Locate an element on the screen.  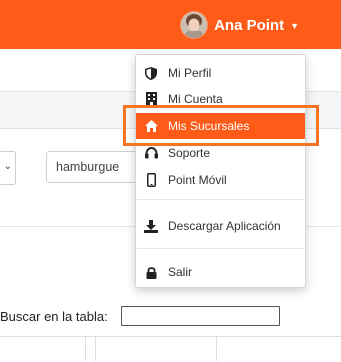
filter-search-input is located at coordinates (96, 167).